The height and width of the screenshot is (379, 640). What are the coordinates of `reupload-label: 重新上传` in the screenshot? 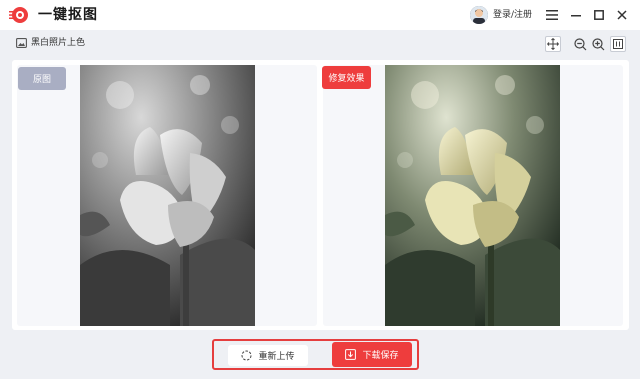 It's located at (276, 357).